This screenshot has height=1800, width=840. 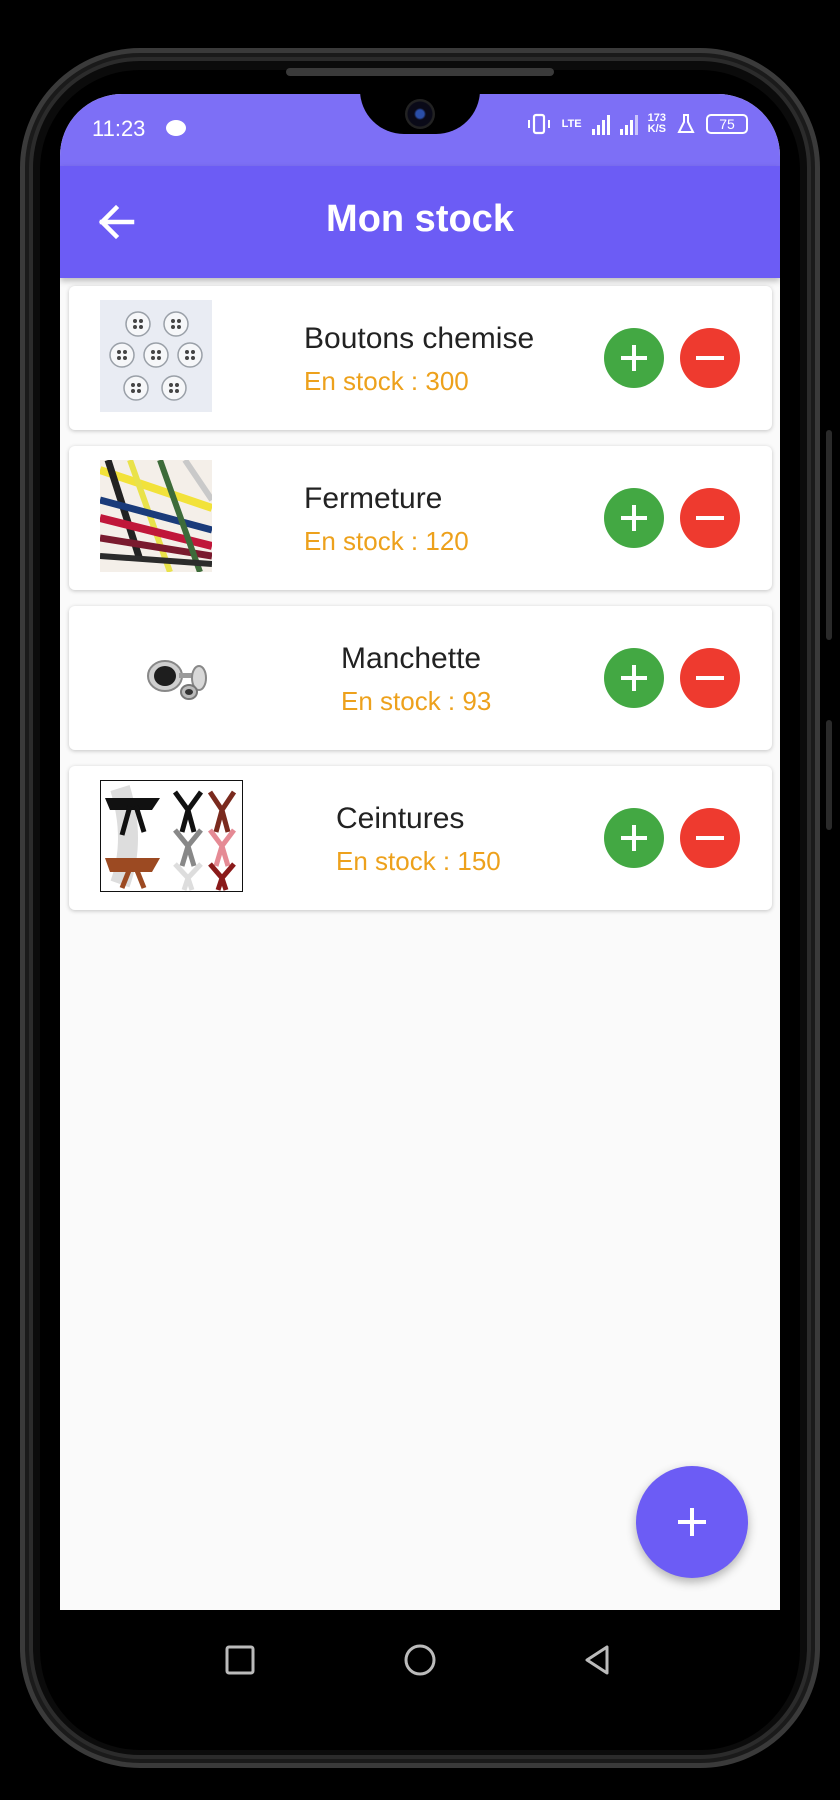 What do you see at coordinates (386, 381) in the screenshot?
I see `item-stock: En stock : 300` at bounding box center [386, 381].